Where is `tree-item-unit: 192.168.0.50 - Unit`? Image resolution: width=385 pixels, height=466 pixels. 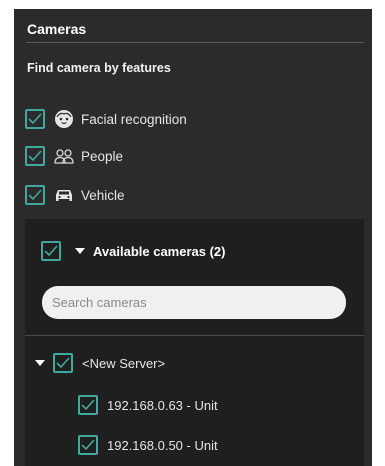 tree-item-unit: 192.168.0.50 - Unit is located at coordinates (148, 445).